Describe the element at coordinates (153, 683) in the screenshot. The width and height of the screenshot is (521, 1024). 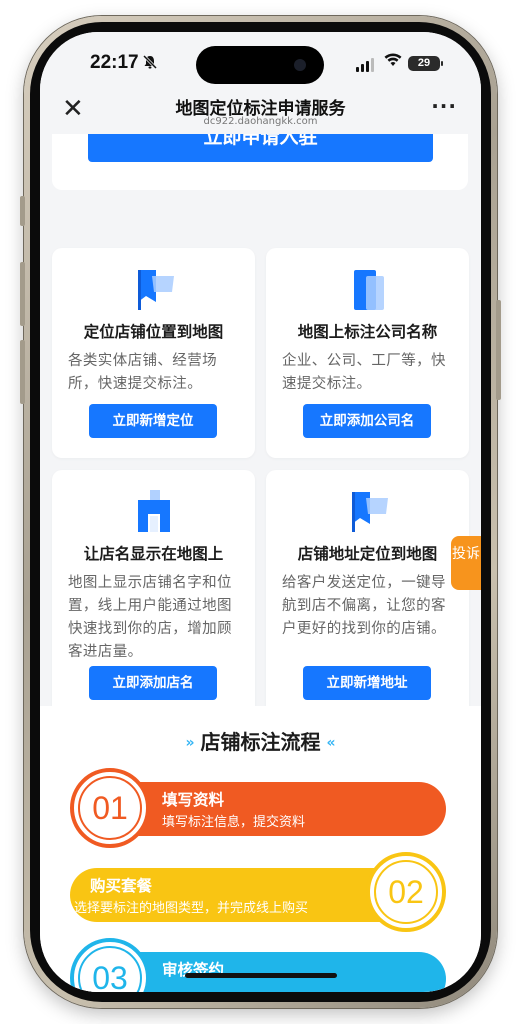
I see `add-store-name-button: 立即添加店名` at that location.